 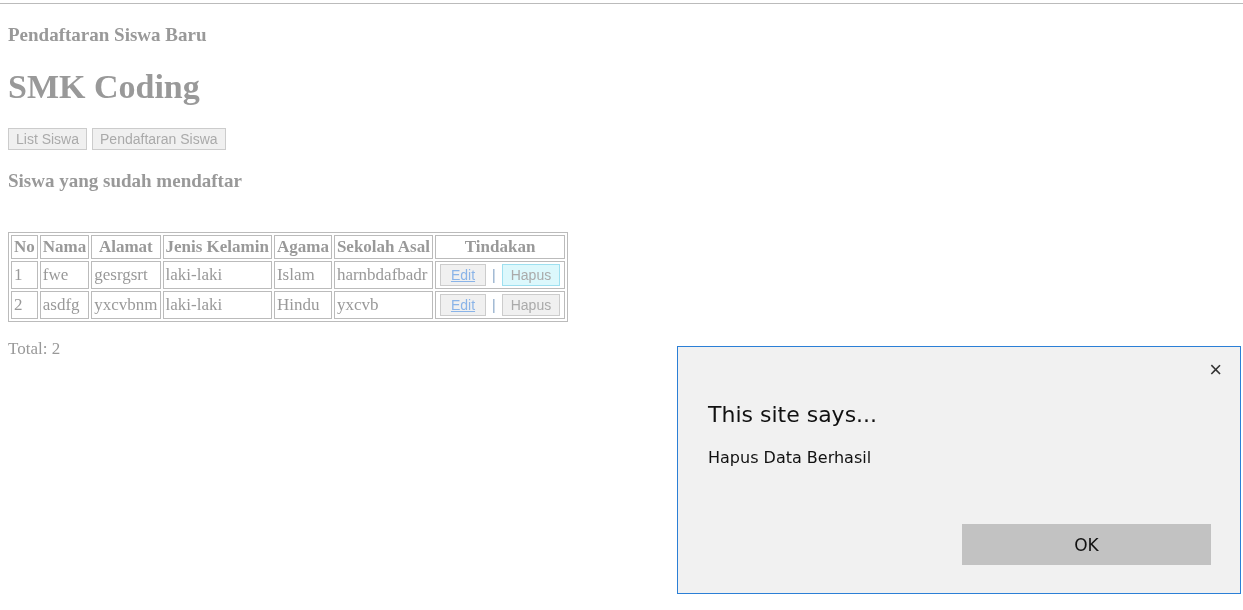 What do you see at coordinates (126, 305) in the screenshot?
I see `table-cell: yxcvbnm` at bounding box center [126, 305].